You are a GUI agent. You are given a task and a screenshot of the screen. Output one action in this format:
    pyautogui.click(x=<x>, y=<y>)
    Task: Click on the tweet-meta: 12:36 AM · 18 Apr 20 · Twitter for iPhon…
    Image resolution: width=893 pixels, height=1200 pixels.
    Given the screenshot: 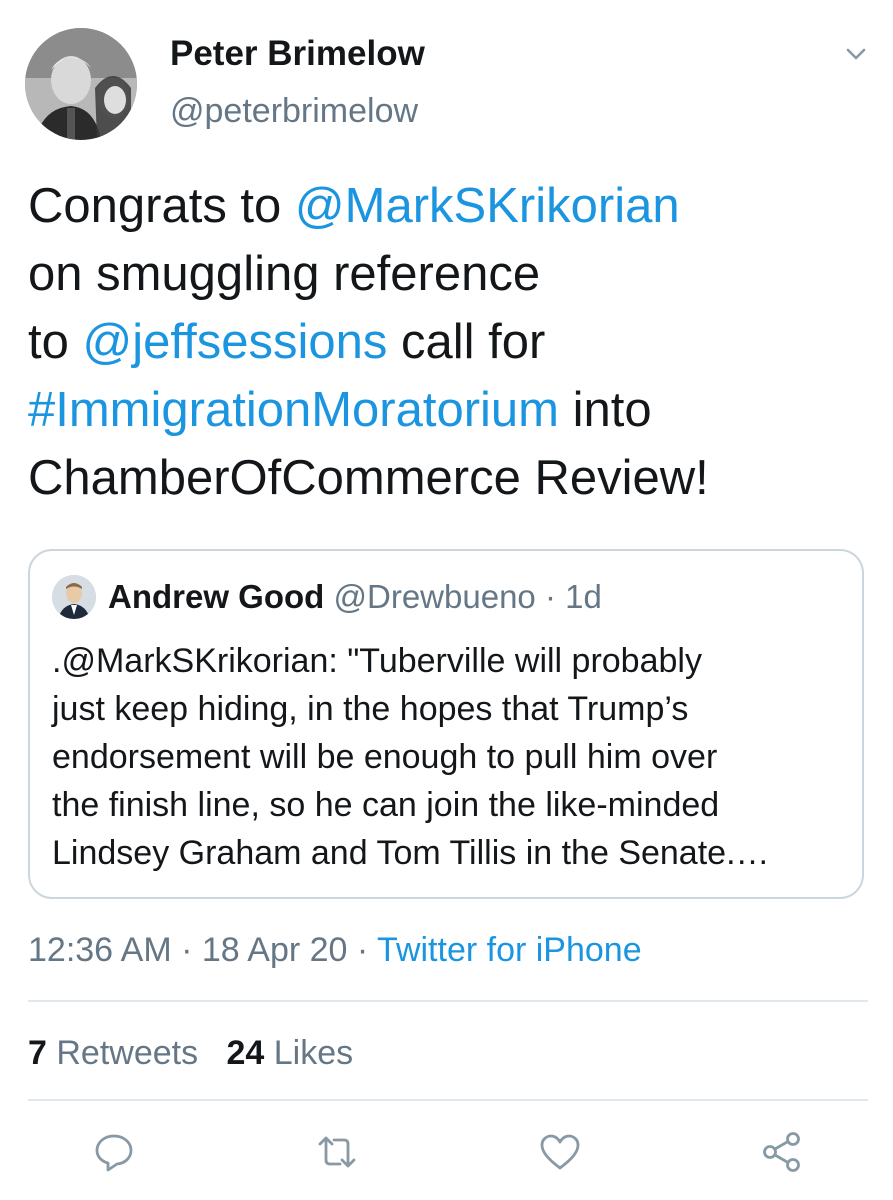 What is the action you would take?
    pyautogui.click(x=335, y=950)
    